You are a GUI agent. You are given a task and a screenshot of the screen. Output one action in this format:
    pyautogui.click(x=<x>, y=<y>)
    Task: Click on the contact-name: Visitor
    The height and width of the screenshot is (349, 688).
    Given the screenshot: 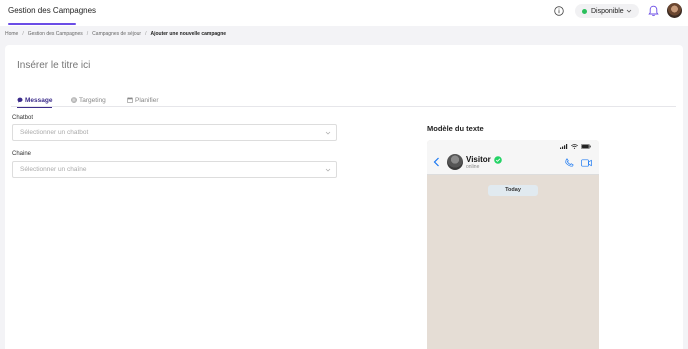 What is the action you would take?
    pyautogui.click(x=478, y=159)
    